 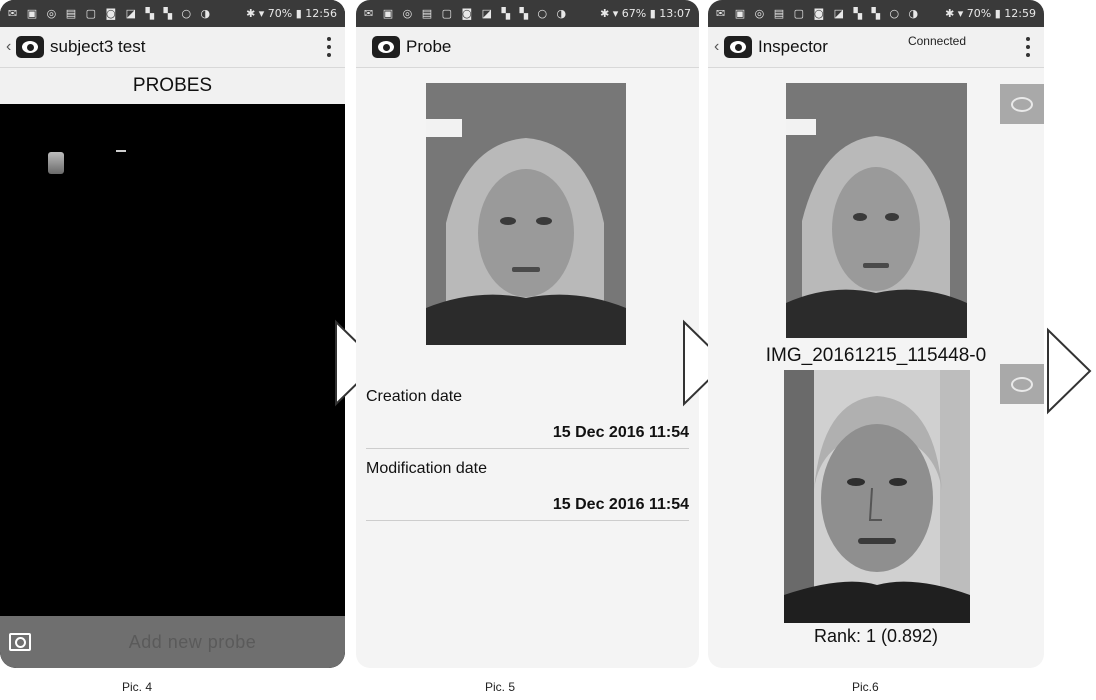 I want to click on add-probe-button: Add new probe, so click(x=192, y=642).